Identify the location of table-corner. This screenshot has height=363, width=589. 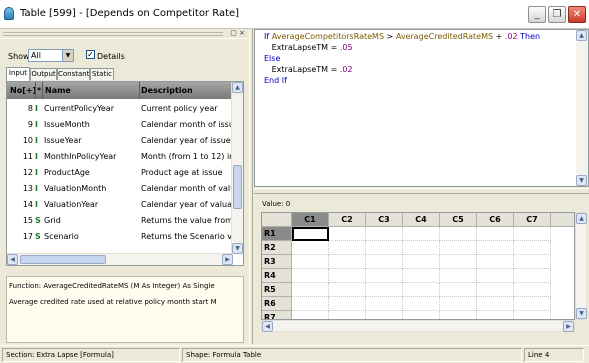
(277, 220).